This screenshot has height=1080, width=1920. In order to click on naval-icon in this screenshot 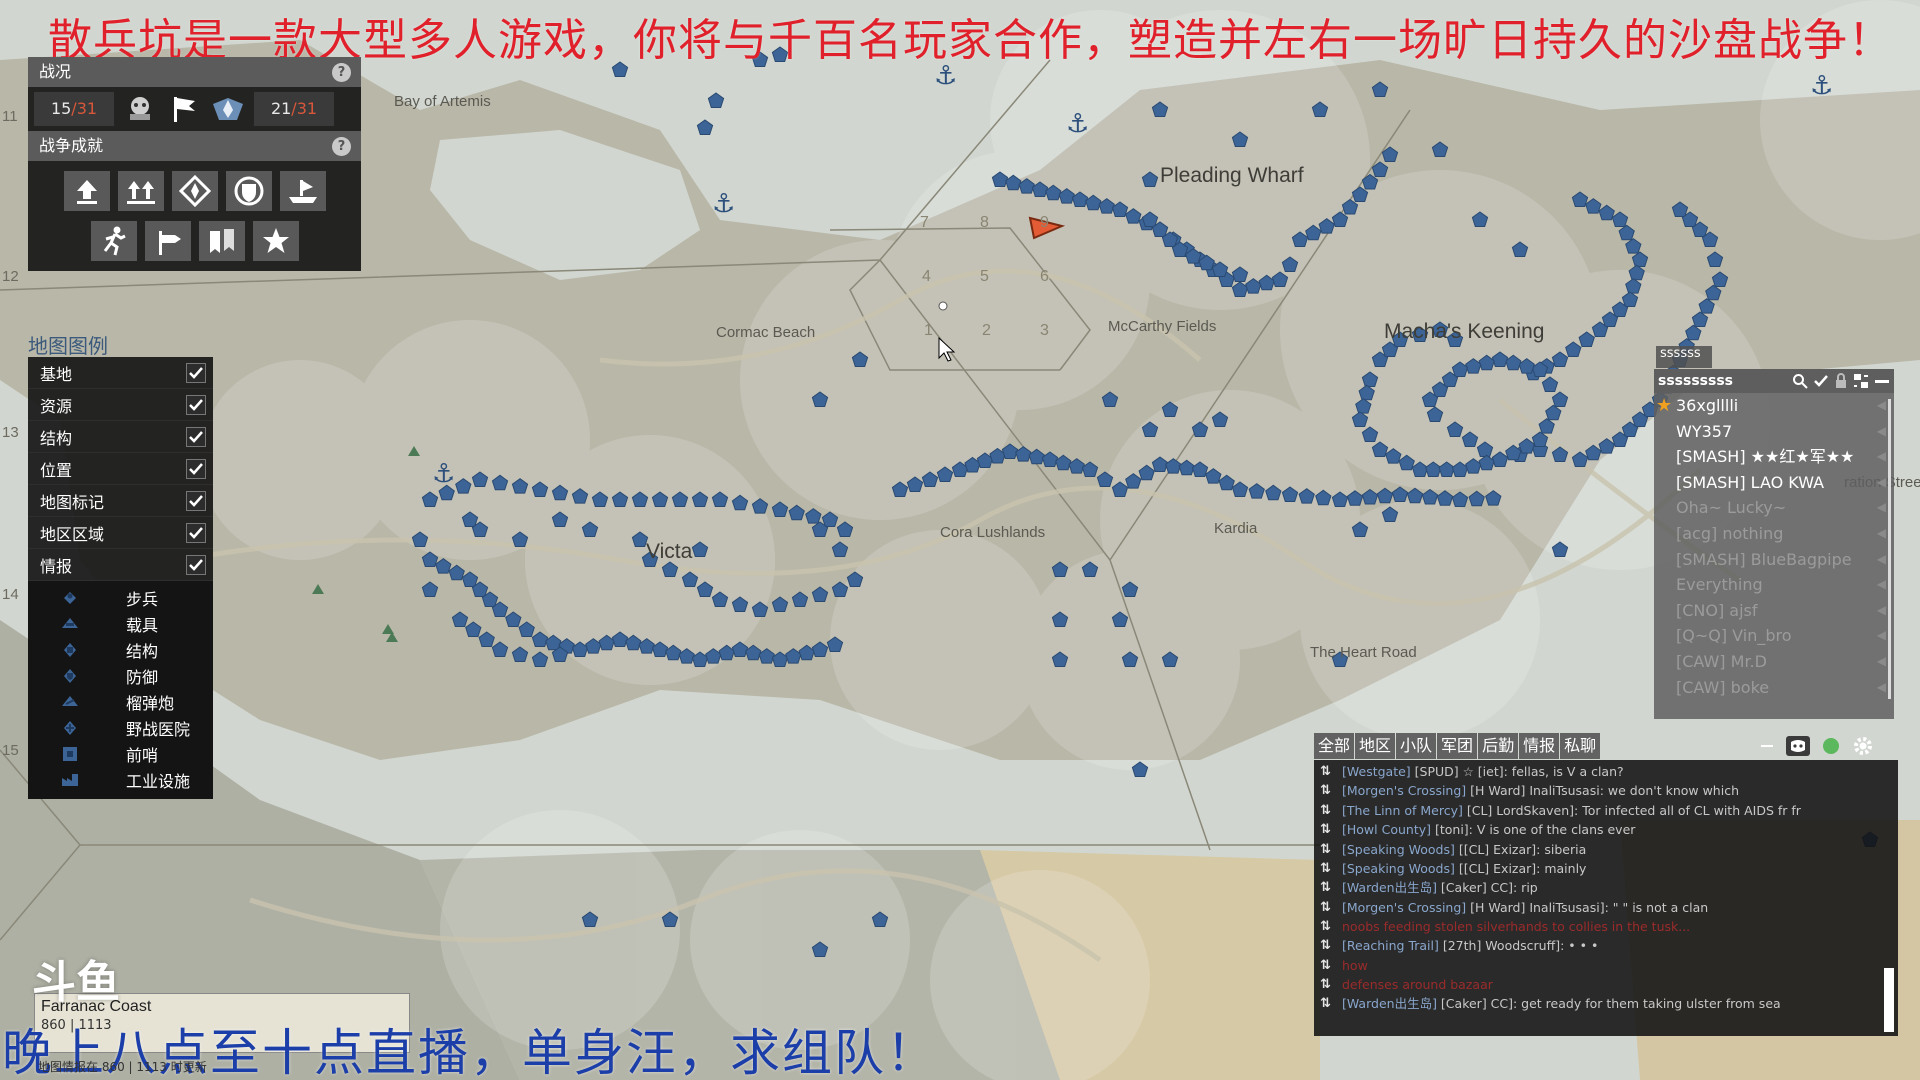, I will do `click(302, 191)`.